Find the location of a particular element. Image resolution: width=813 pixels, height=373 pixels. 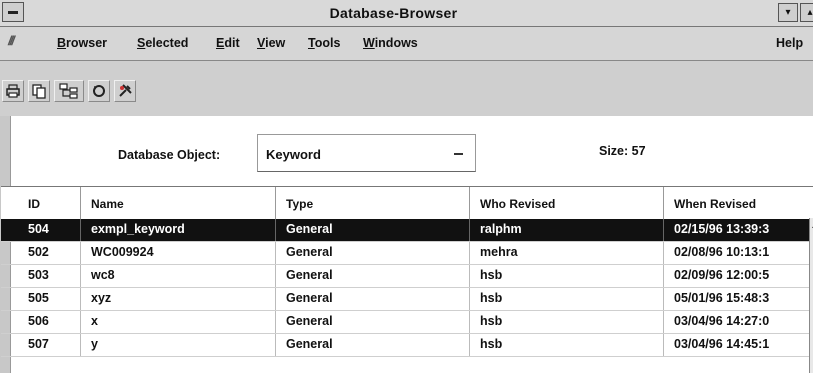

copy-icon is located at coordinates (39, 91).